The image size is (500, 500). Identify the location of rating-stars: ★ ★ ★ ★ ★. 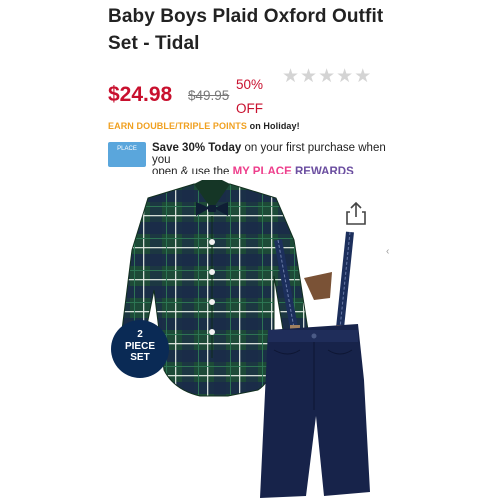
(326, 77).